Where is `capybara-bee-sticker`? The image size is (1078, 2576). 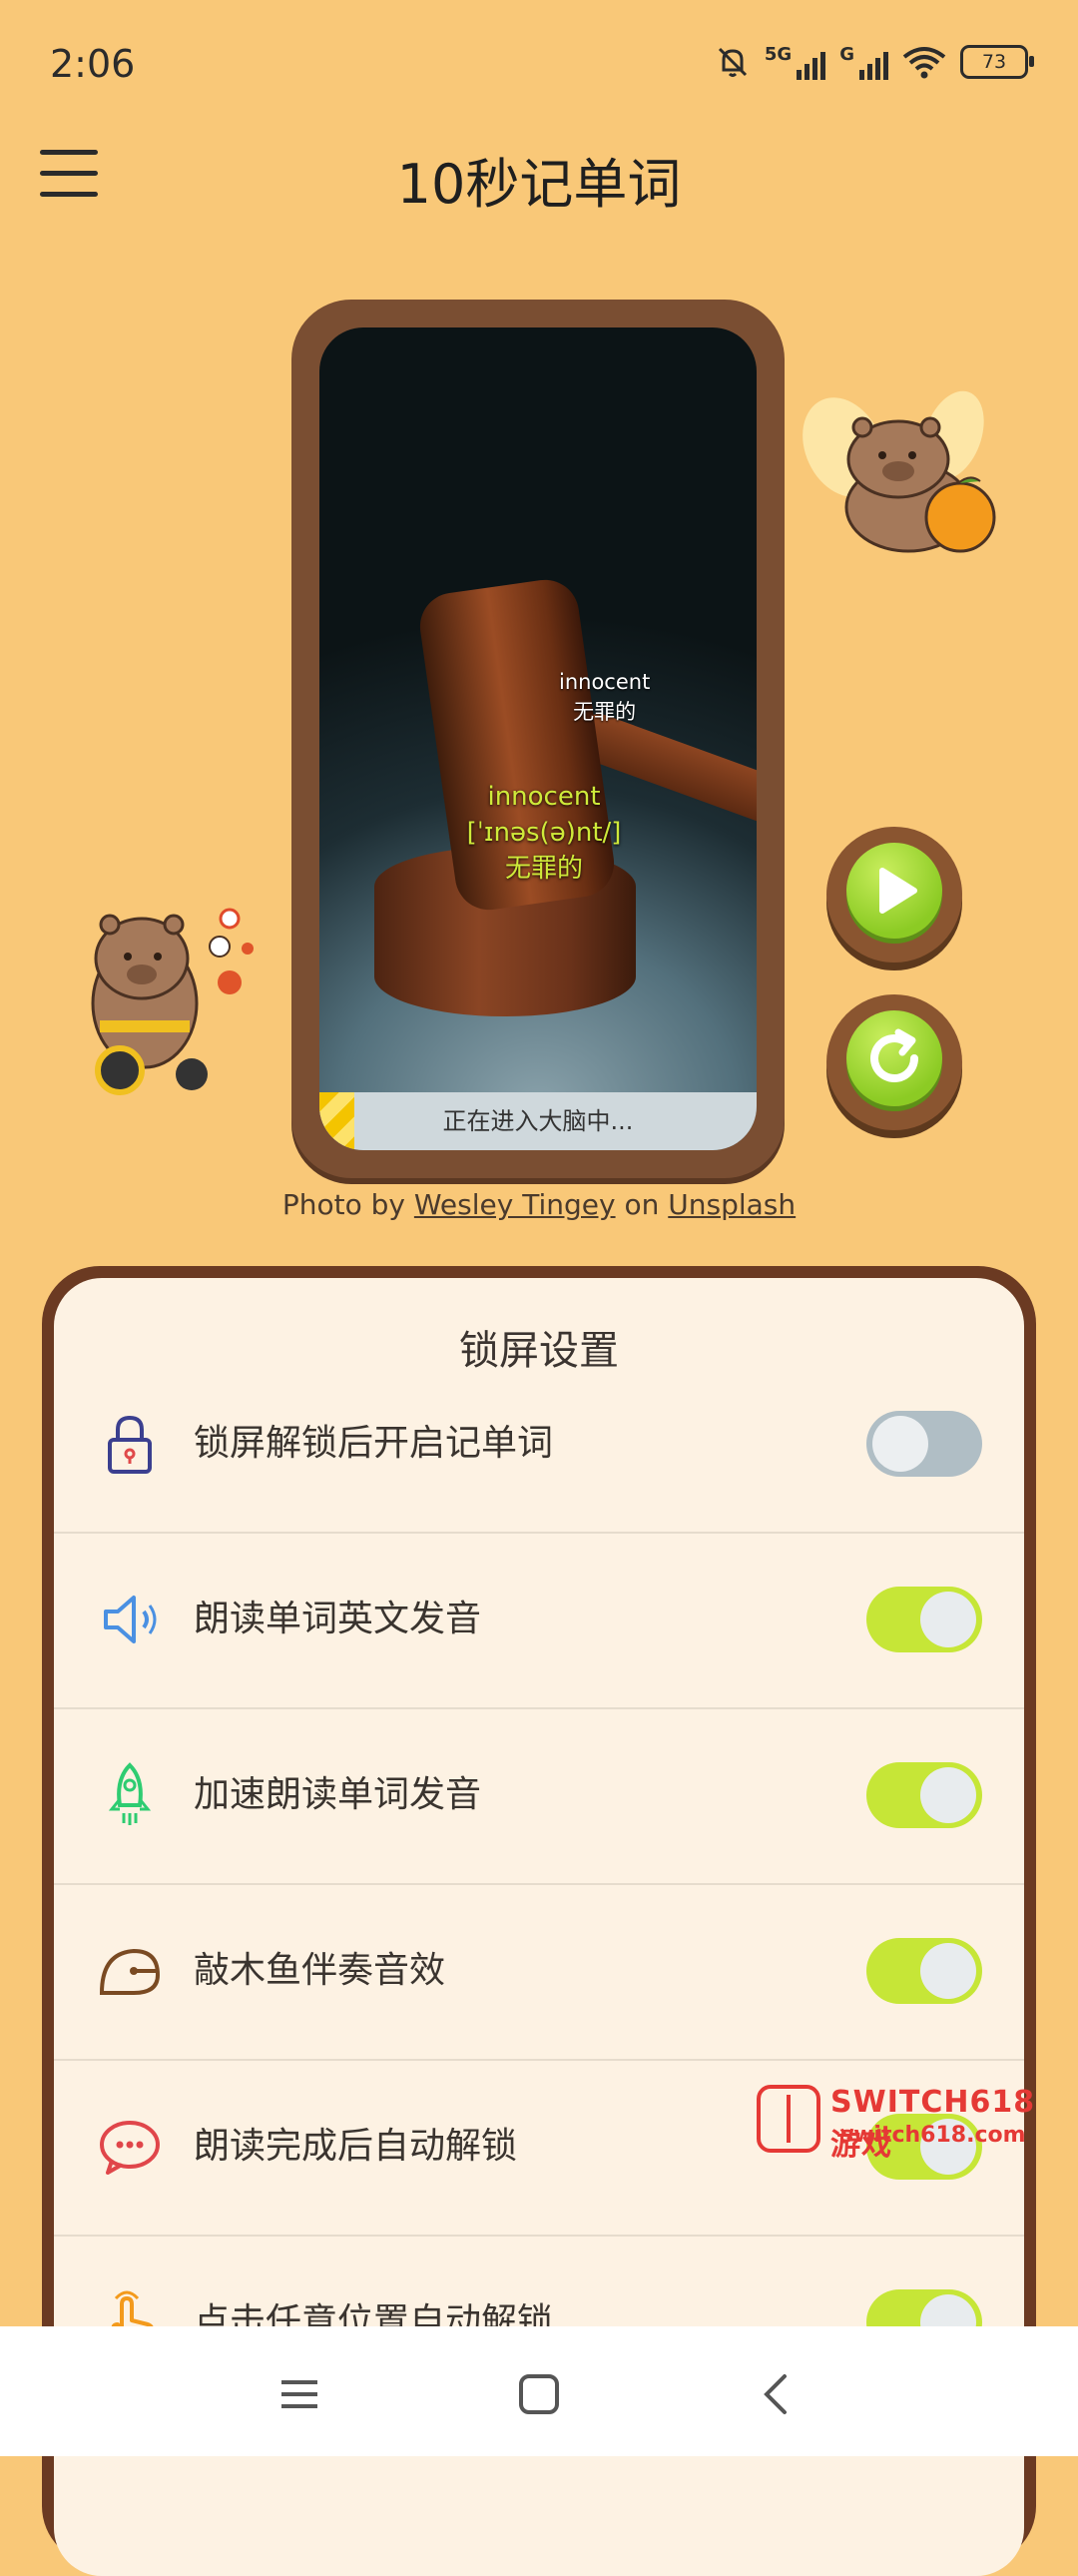
capybara-bee-sticker is located at coordinates (899, 471).